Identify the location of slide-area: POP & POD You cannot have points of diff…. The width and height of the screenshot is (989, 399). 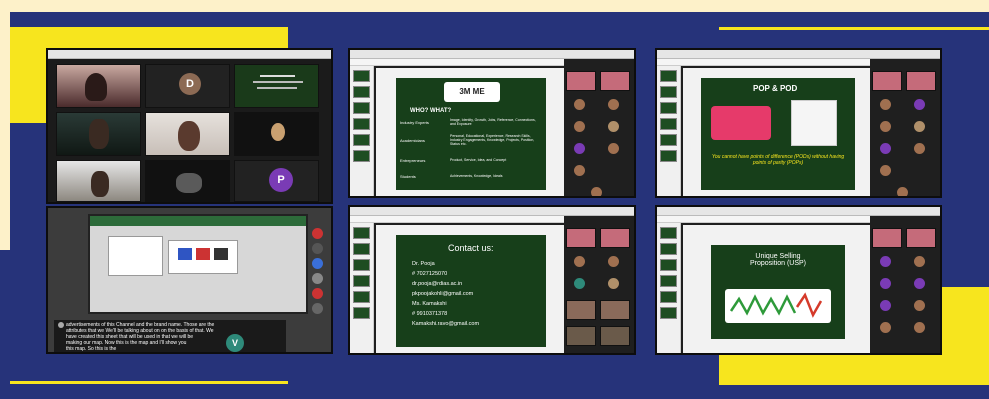
(778, 132).